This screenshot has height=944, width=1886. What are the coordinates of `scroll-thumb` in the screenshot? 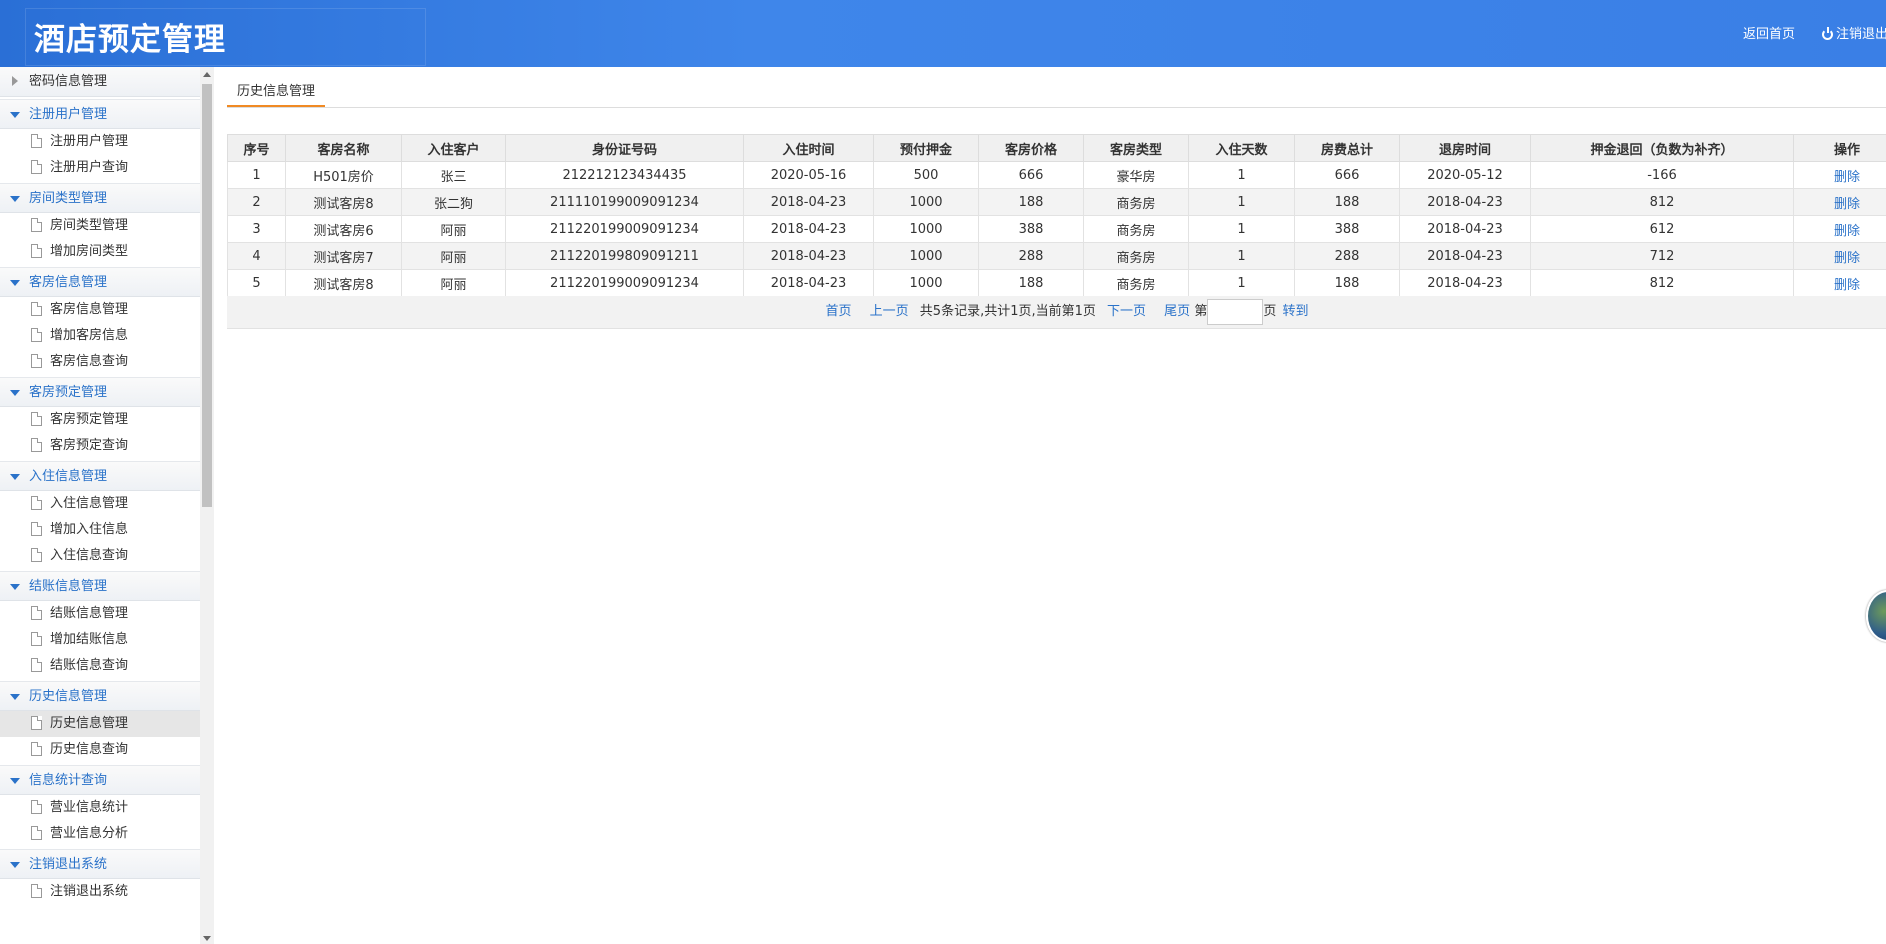 It's located at (207, 295).